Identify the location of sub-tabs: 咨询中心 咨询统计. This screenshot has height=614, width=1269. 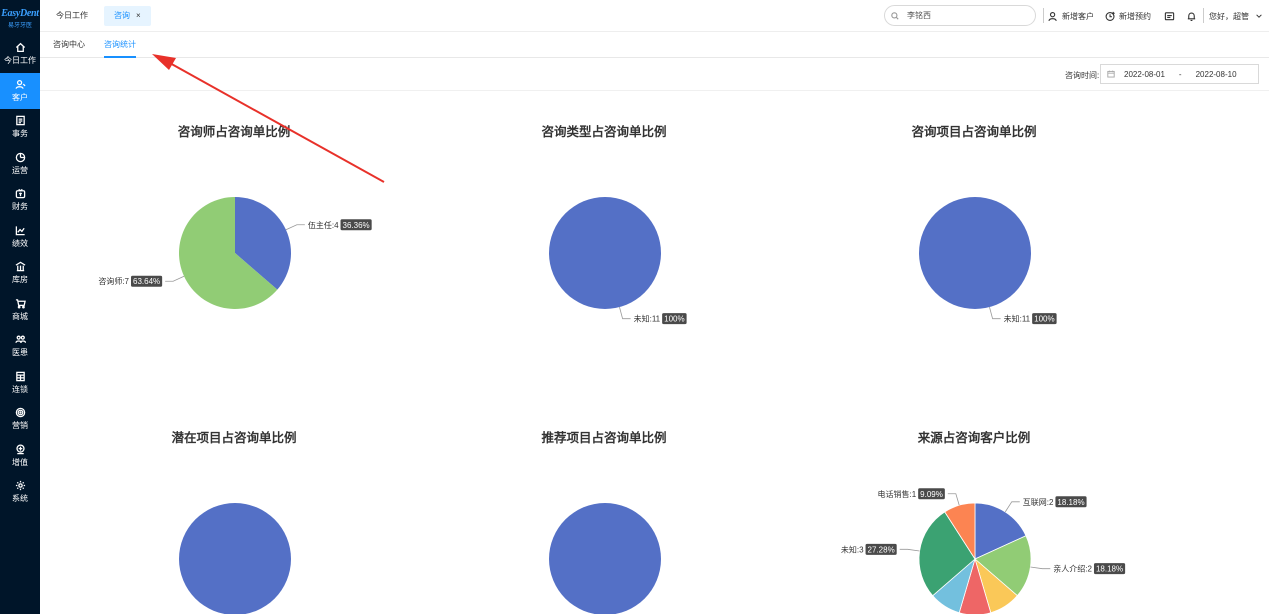
(654, 45).